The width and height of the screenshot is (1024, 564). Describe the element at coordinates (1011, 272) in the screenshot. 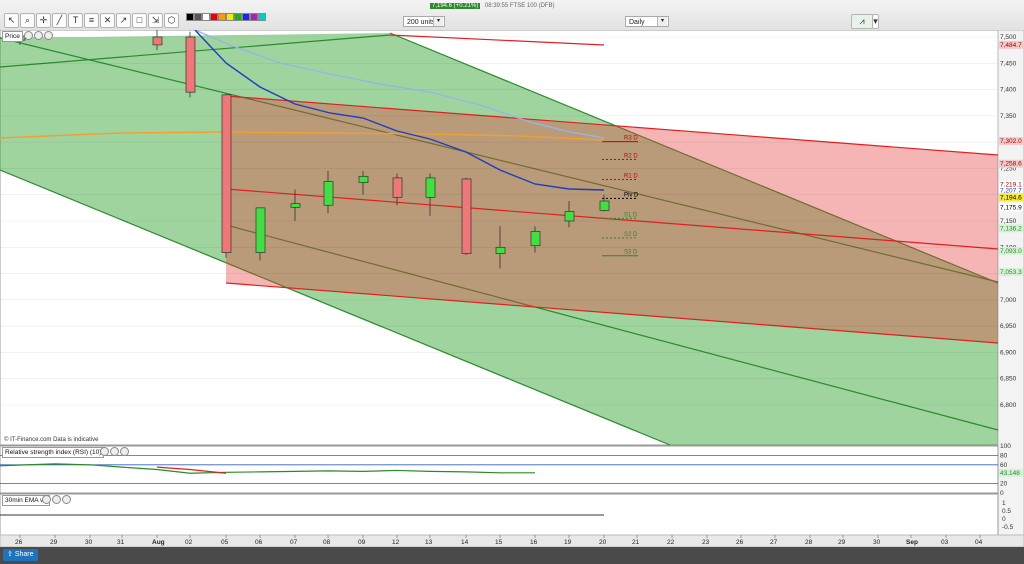

I see `price-label: 7,053.3` at that location.